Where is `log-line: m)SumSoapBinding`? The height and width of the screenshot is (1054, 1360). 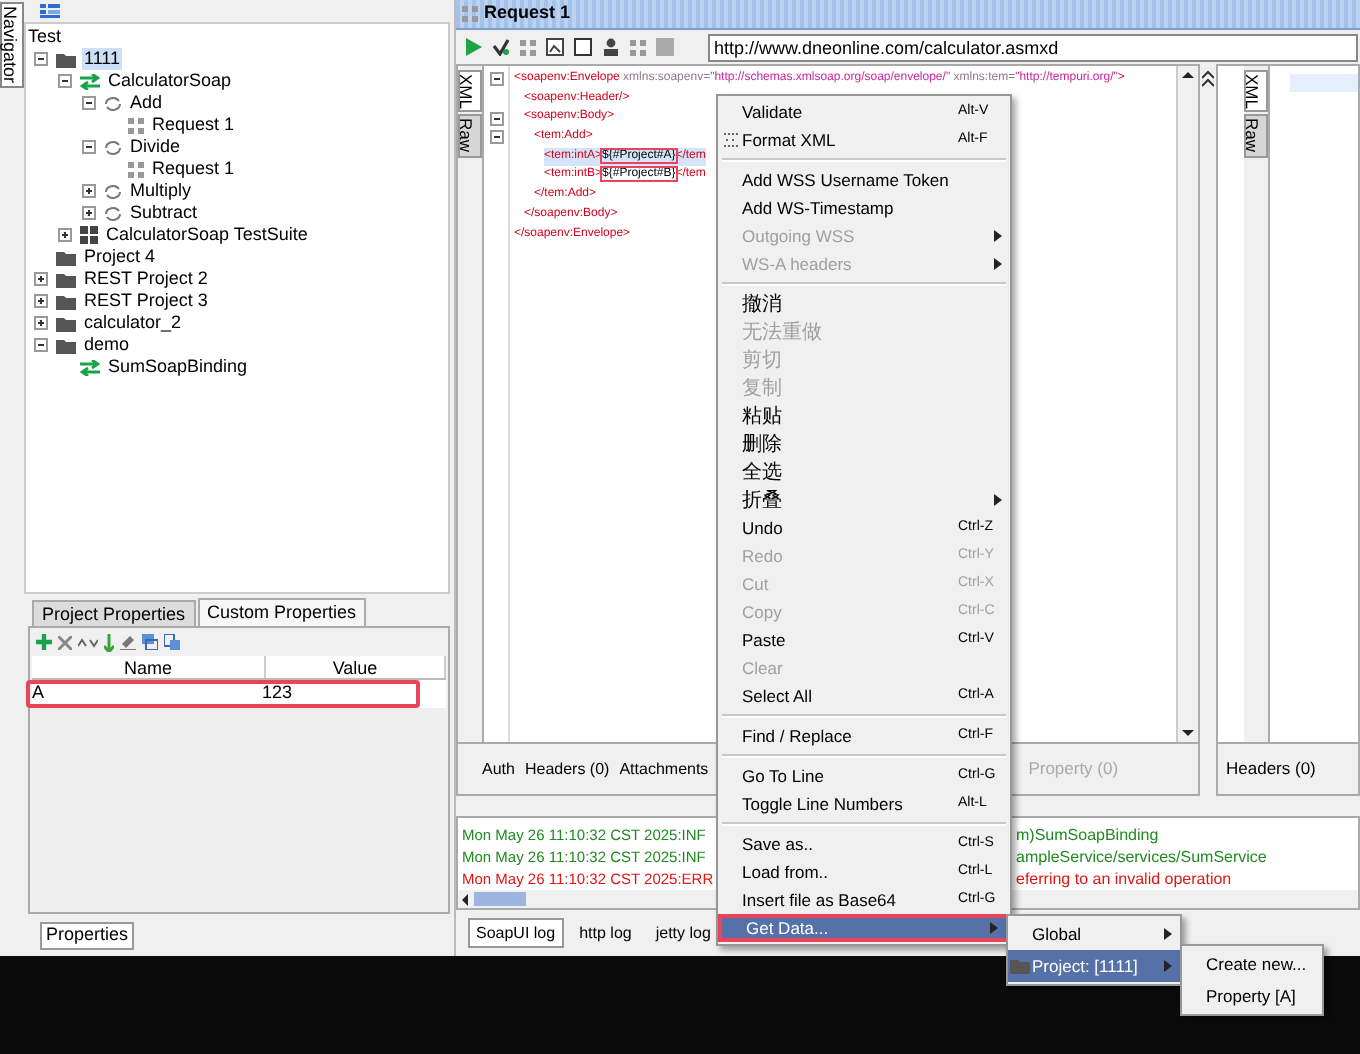 log-line: m)SumSoapBinding is located at coordinates (1087, 835).